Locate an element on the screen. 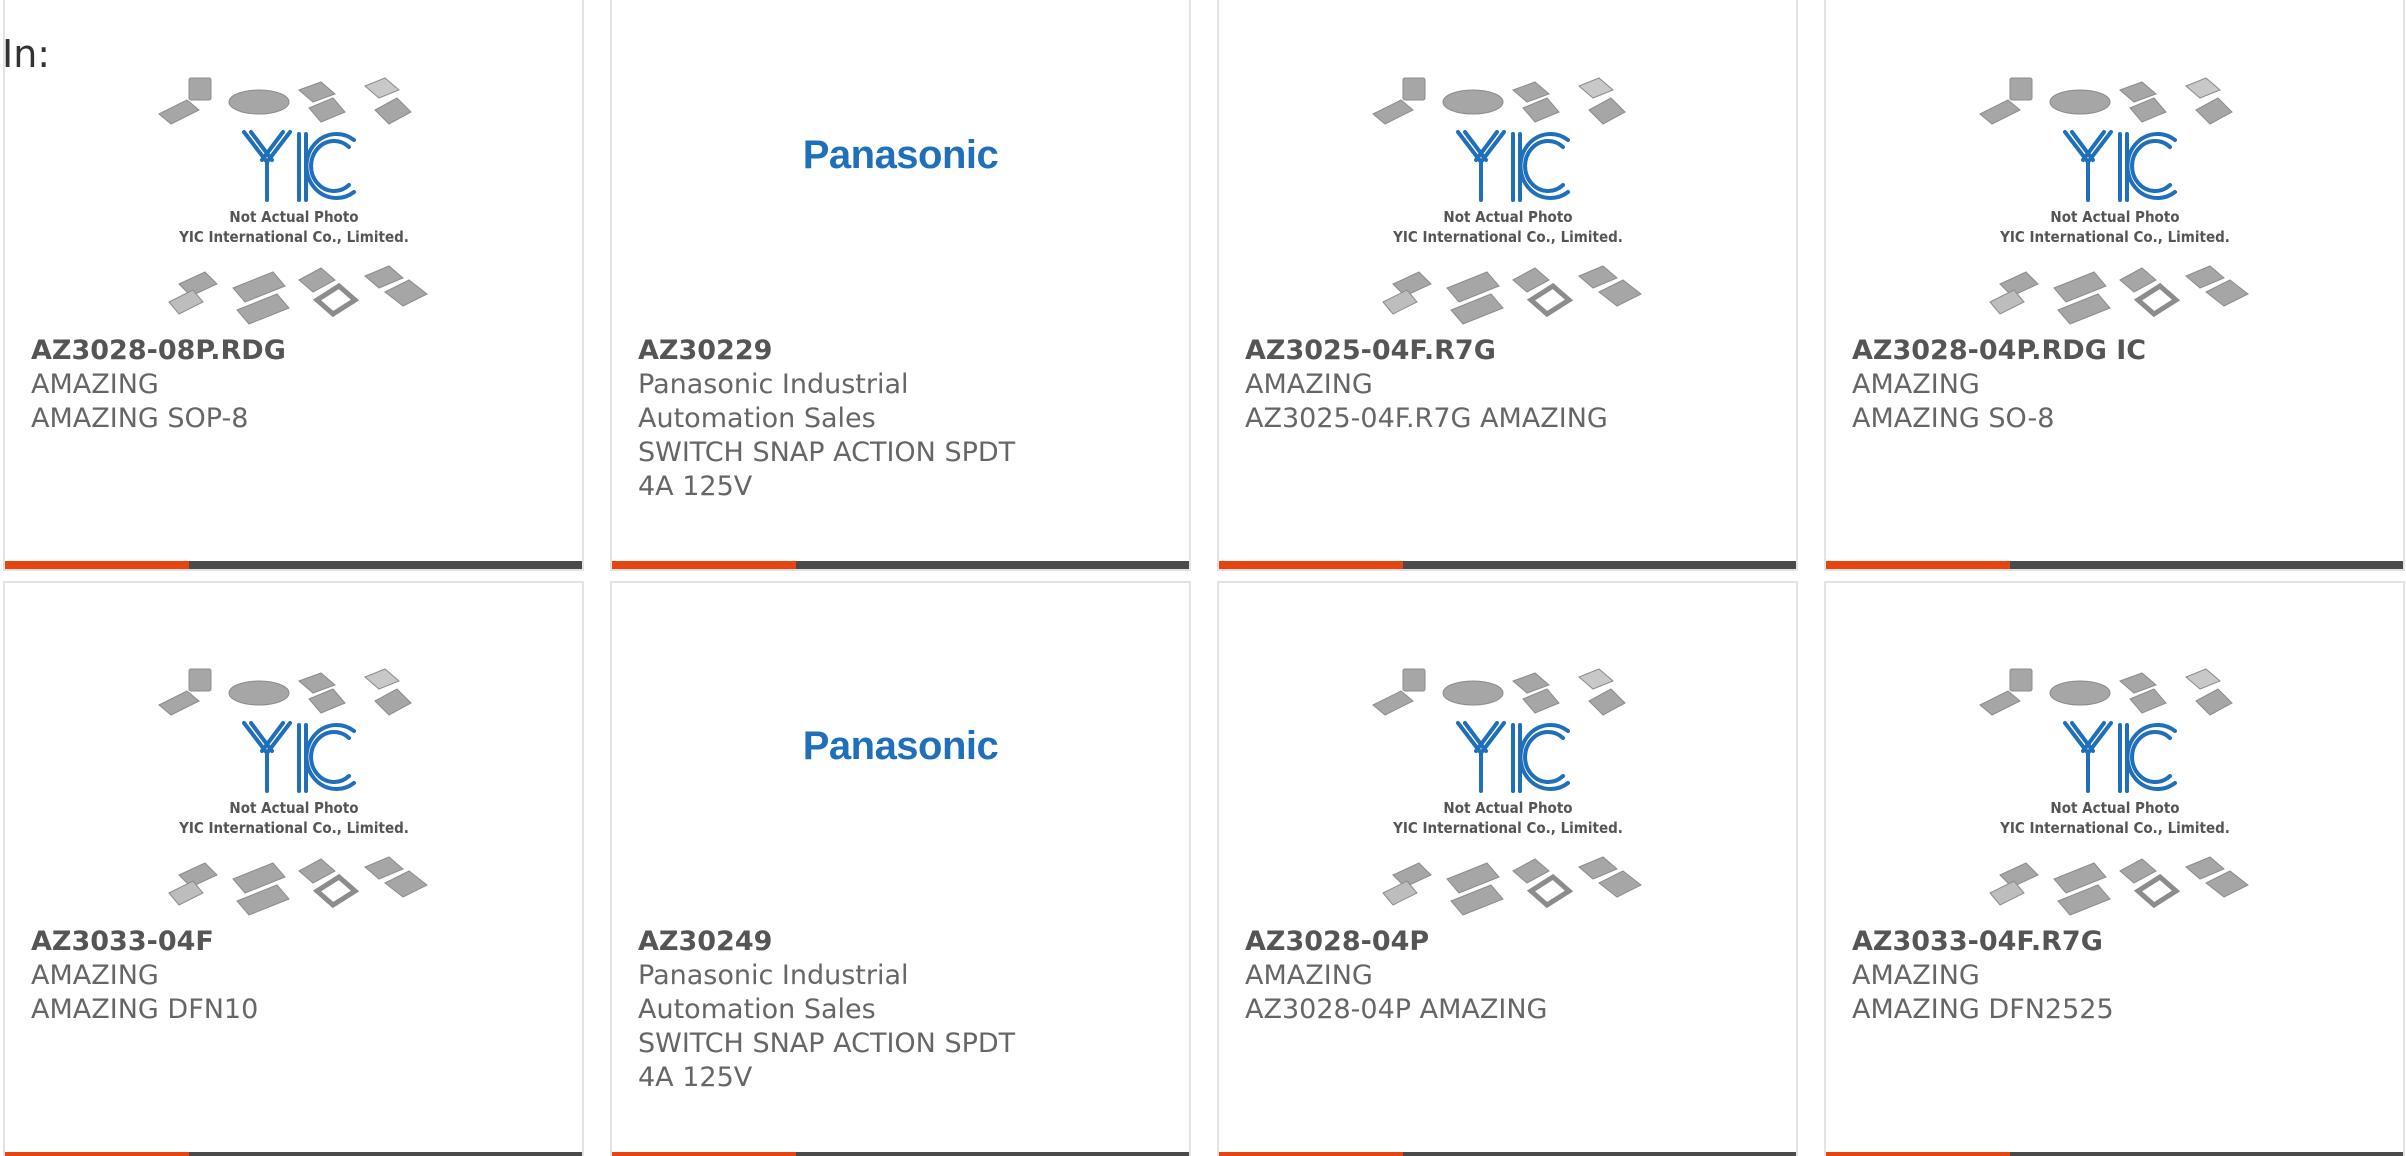 Image resolution: width=2406 pixels, height=1156 pixels. product-info: AZ3028-08P.RDG AMAZING AMAZING SOP-8 is located at coordinates (241, 385).